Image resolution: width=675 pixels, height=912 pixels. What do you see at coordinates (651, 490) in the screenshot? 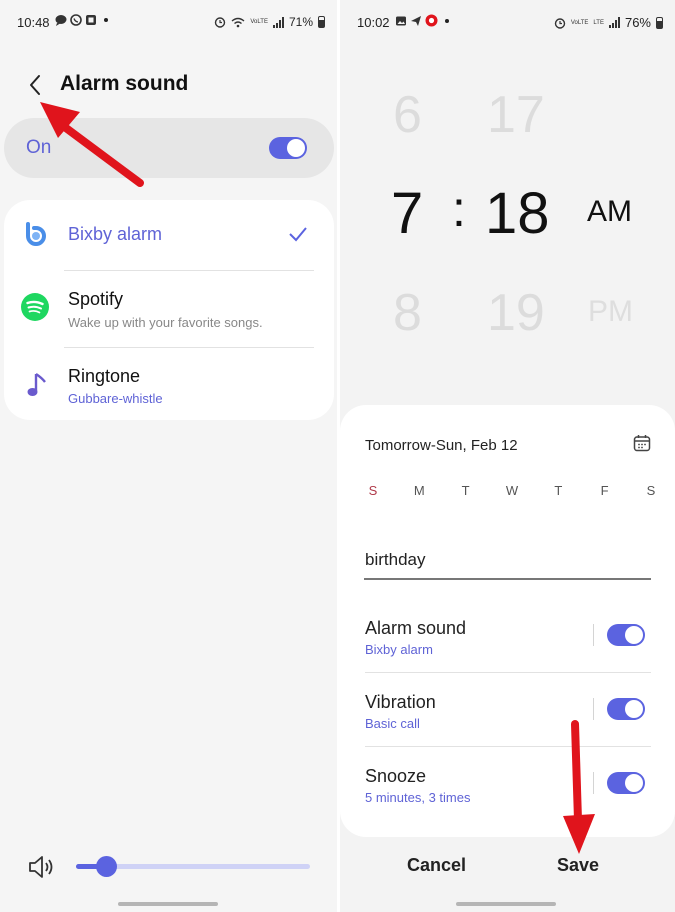
I see `day-saturday: S` at bounding box center [651, 490].